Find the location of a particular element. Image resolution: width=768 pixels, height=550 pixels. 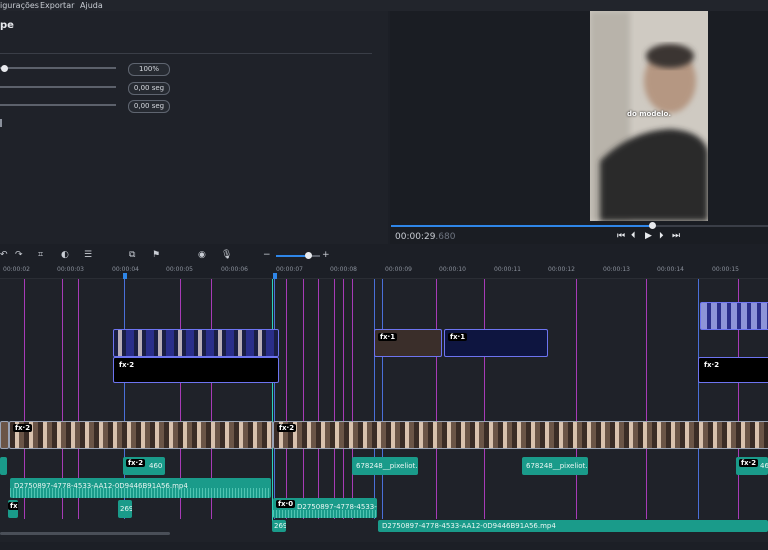

prev-frame-icon: ⏴ is located at coordinates (633, 236).